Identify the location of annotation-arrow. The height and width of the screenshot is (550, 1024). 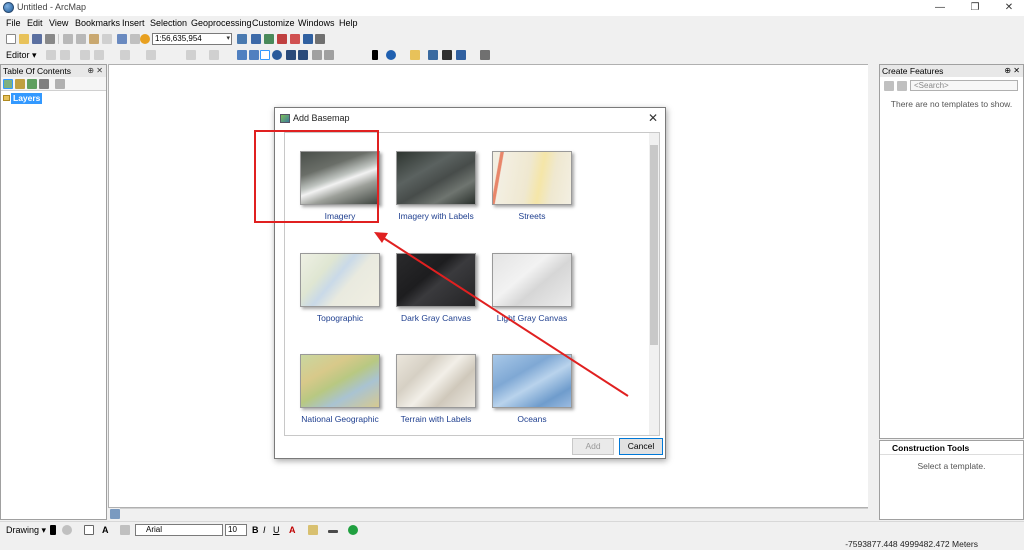
(501, 314).